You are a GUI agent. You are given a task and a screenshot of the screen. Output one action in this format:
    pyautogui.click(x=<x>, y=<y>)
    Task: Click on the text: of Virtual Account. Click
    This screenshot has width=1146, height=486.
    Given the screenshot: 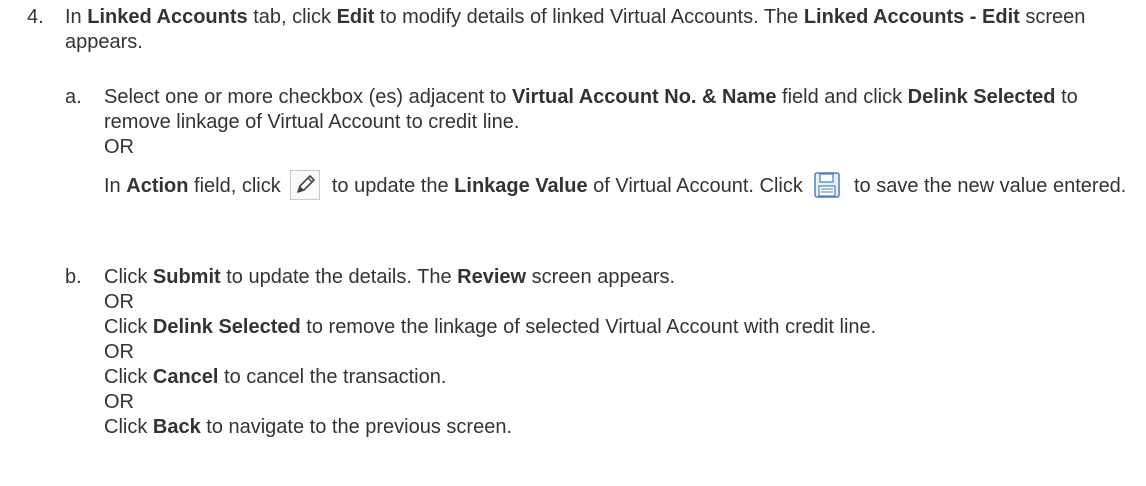 What is the action you would take?
    pyautogui.click(x=698, y=186)
    